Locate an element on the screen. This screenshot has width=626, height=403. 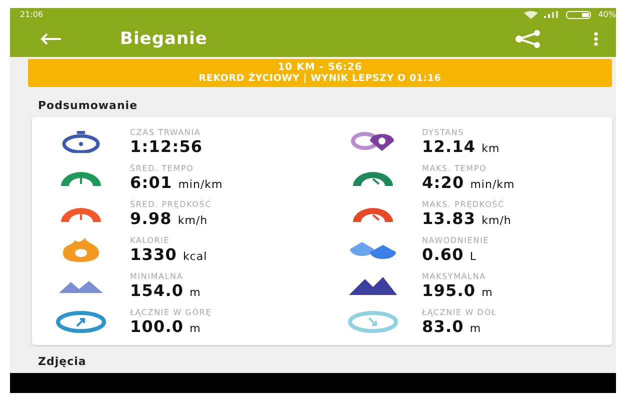
stat-label: ŚRED. TEMPO is located at coordinates (162, 168).